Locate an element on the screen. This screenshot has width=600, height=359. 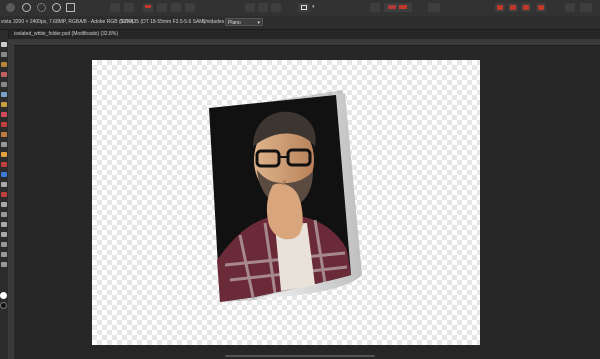
crop-tool is located at coordinates (4, 64).